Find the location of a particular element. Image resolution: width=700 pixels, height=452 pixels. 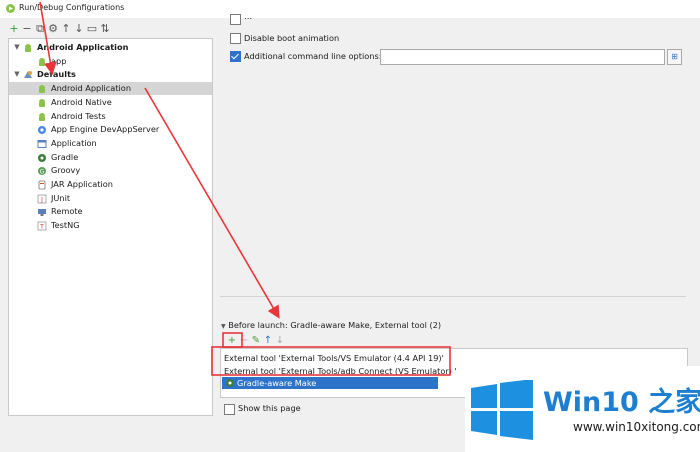

add-config-button: + is located at coordinates (14, 29).